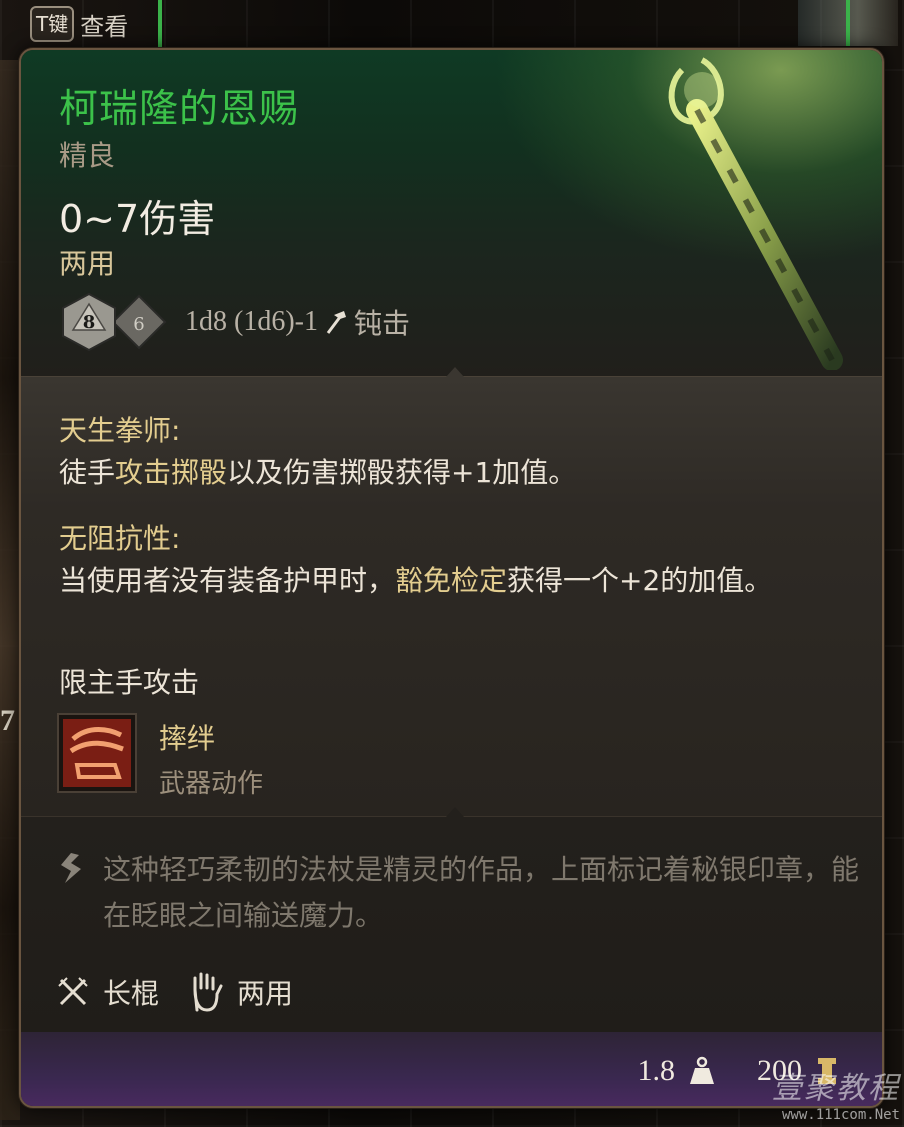 The image size is (904, 1127). I want to click on watermark: 壹聚教程 www.111com.Net, so click(836, 1093).